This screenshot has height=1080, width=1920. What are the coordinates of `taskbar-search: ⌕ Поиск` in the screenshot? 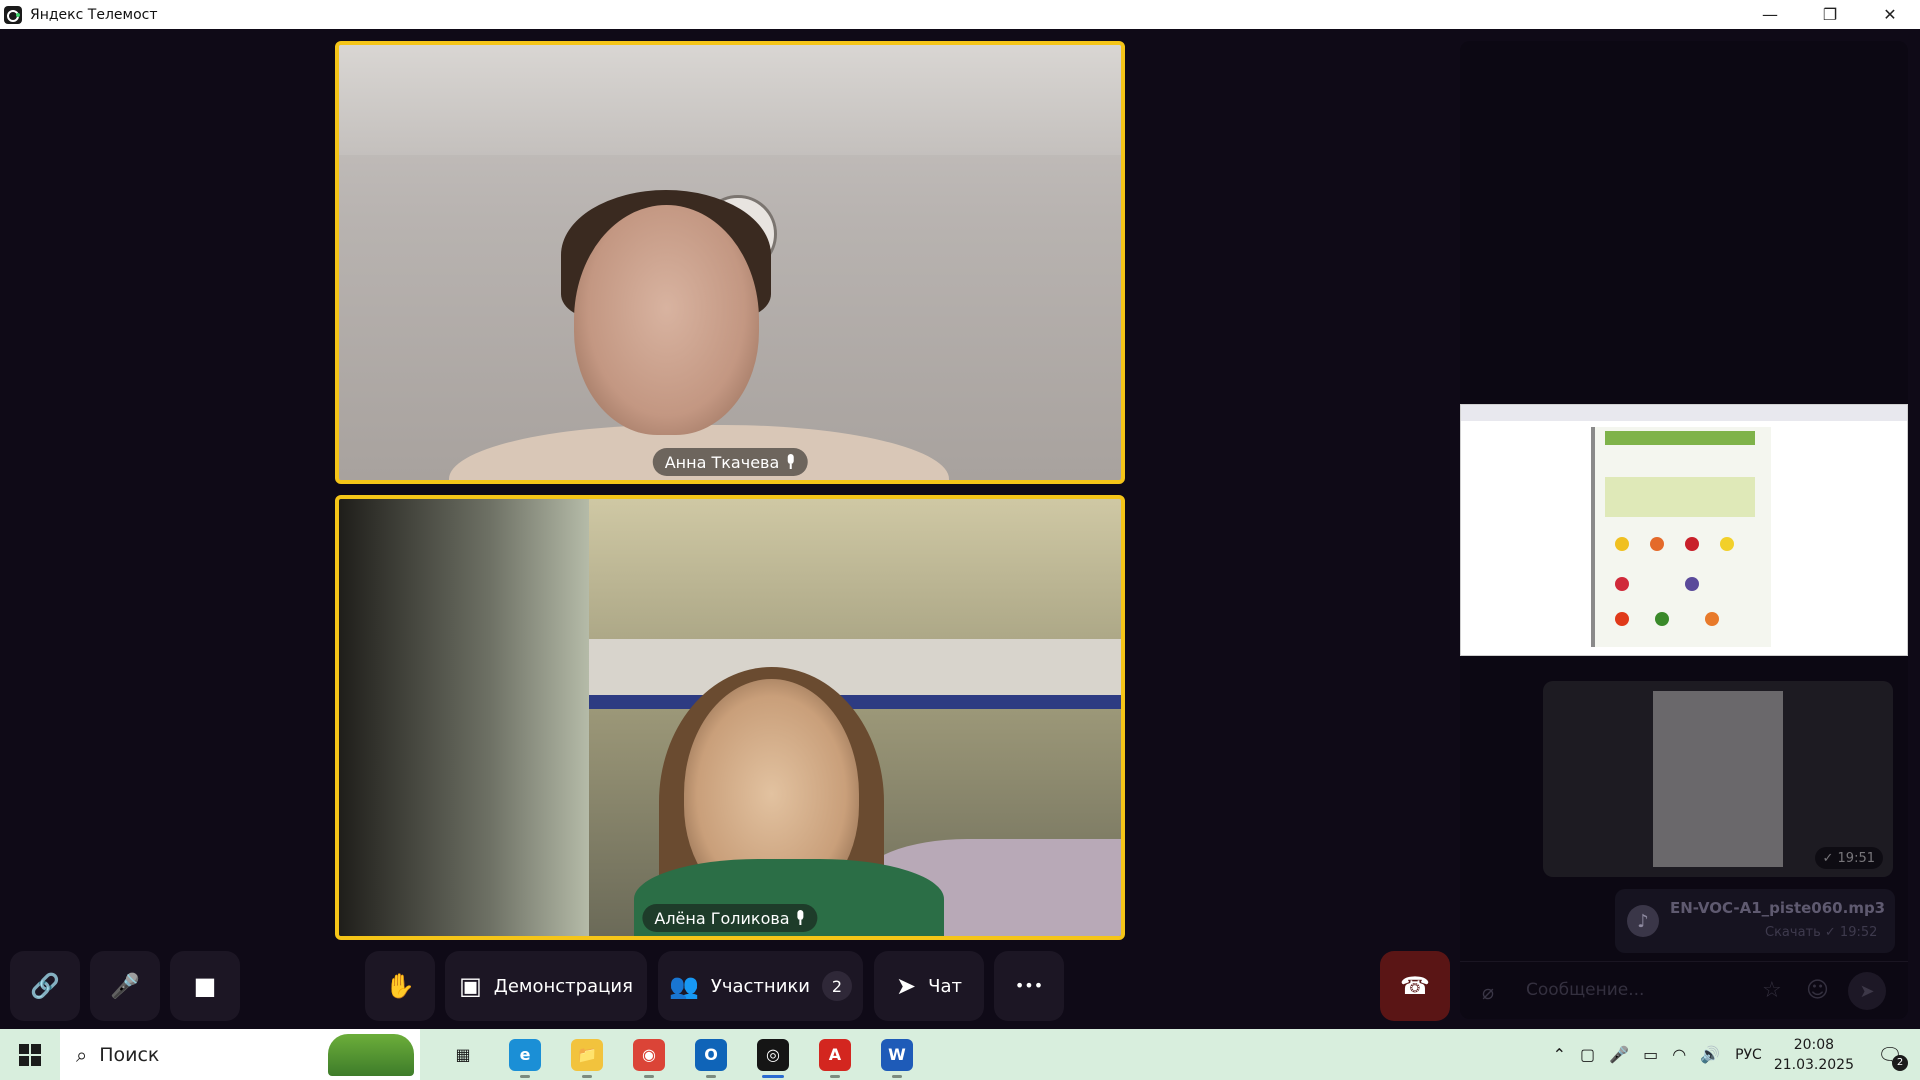 It's located at (240, 1054).